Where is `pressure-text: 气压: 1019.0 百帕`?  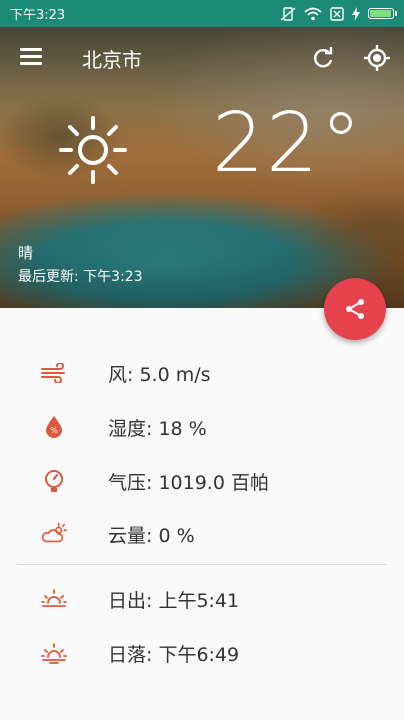
pressure-text: 气压: 1019.0 百帕 is located at coordinates (188, 482).